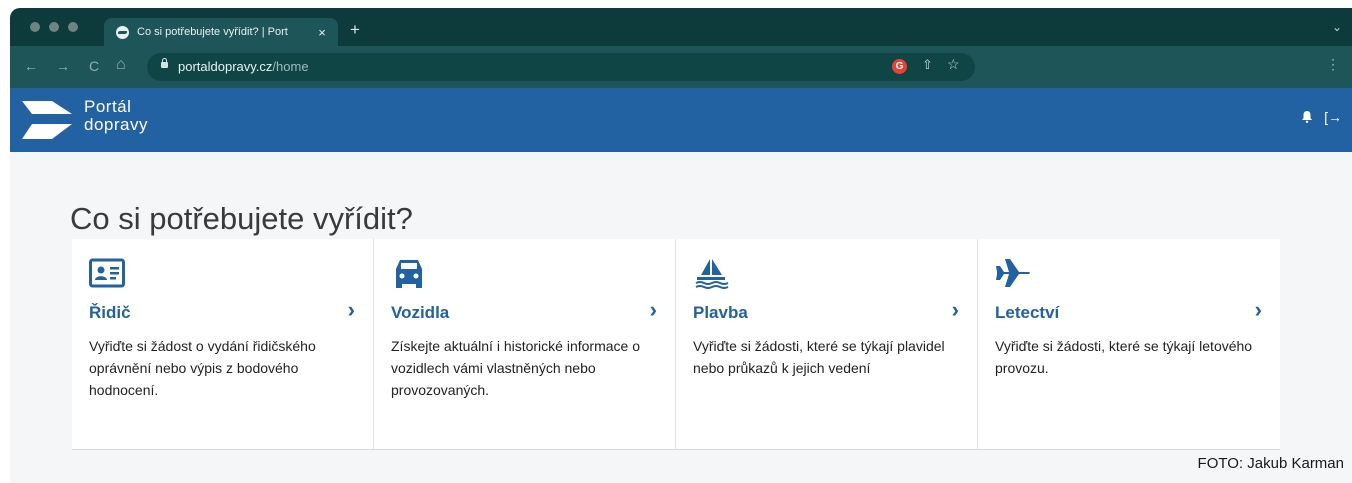 This screenshot has height=483, width=1352. I want to click on site-header: Portál dopravy [→, so click(681, 120).